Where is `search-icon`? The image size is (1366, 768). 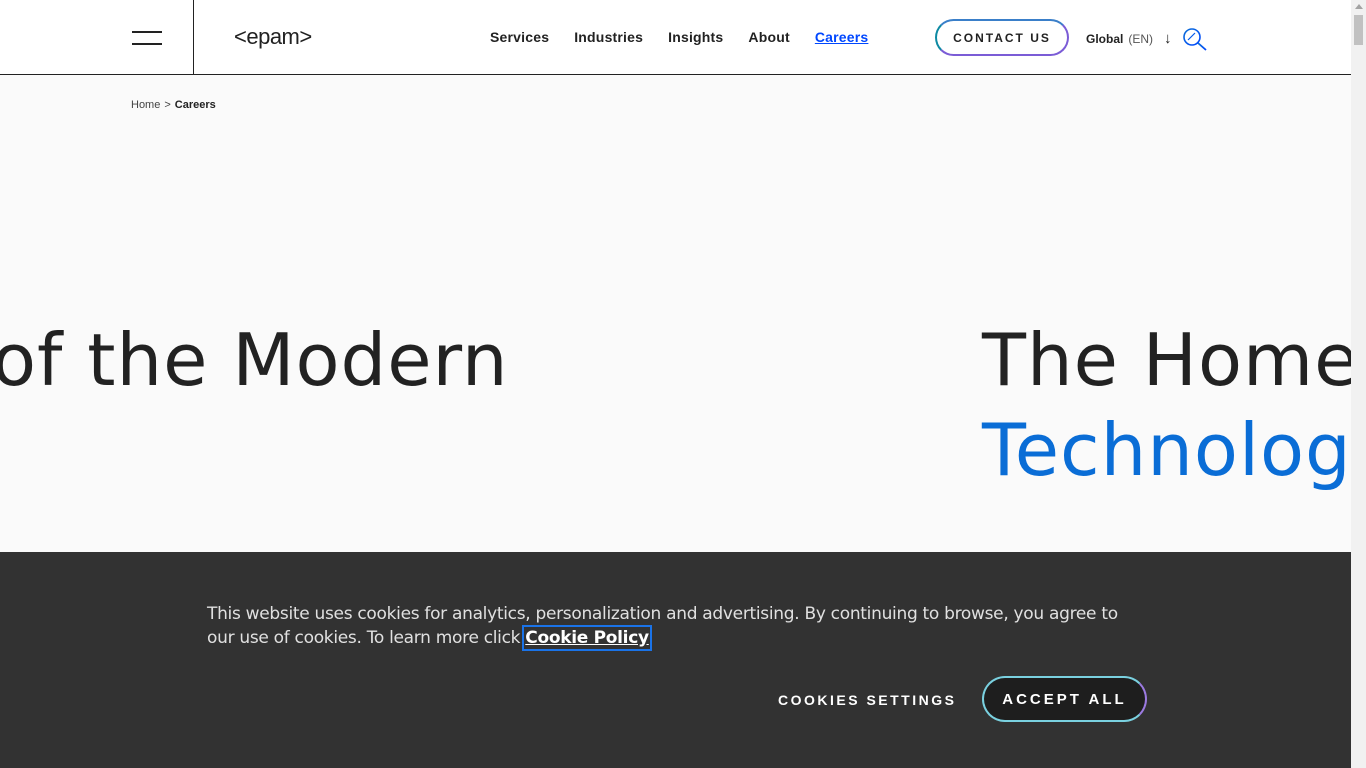
search-icon is located at coordinates (1195, 39).